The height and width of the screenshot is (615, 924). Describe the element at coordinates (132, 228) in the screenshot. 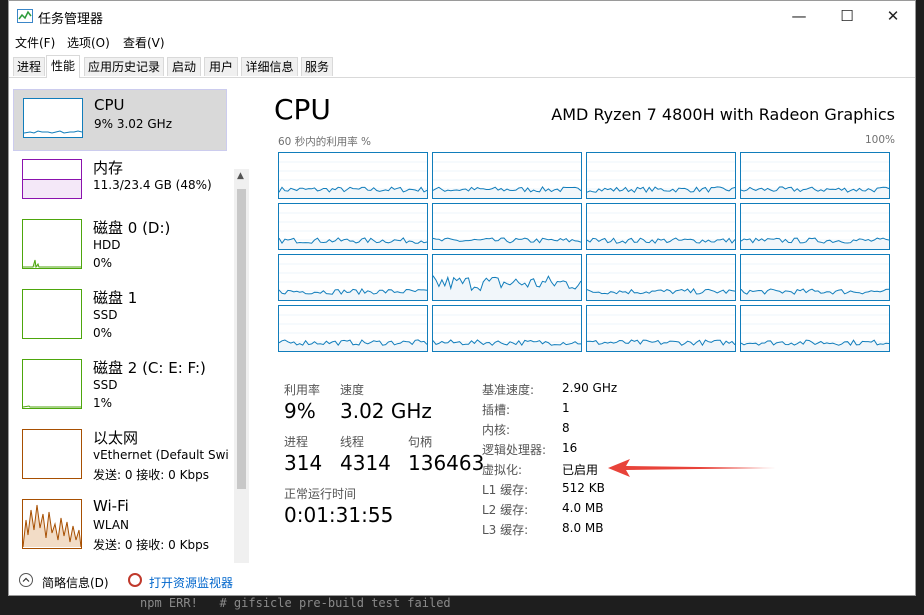

I see `sidebar-item-name: 磁盘 0 (D:)` at that location.